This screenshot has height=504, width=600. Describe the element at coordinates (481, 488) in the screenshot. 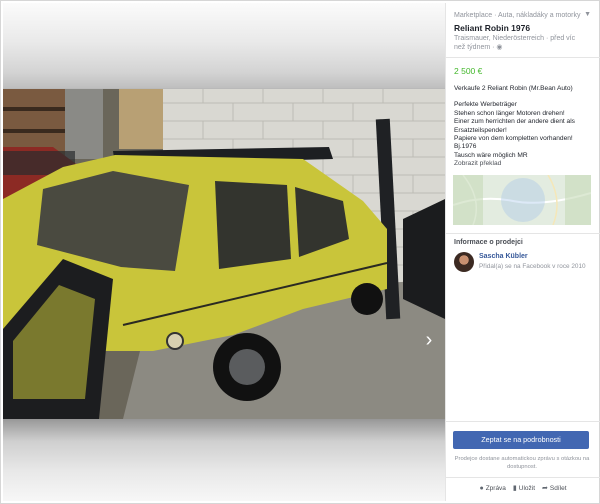

I see `messenger-icon: ●` at that location.